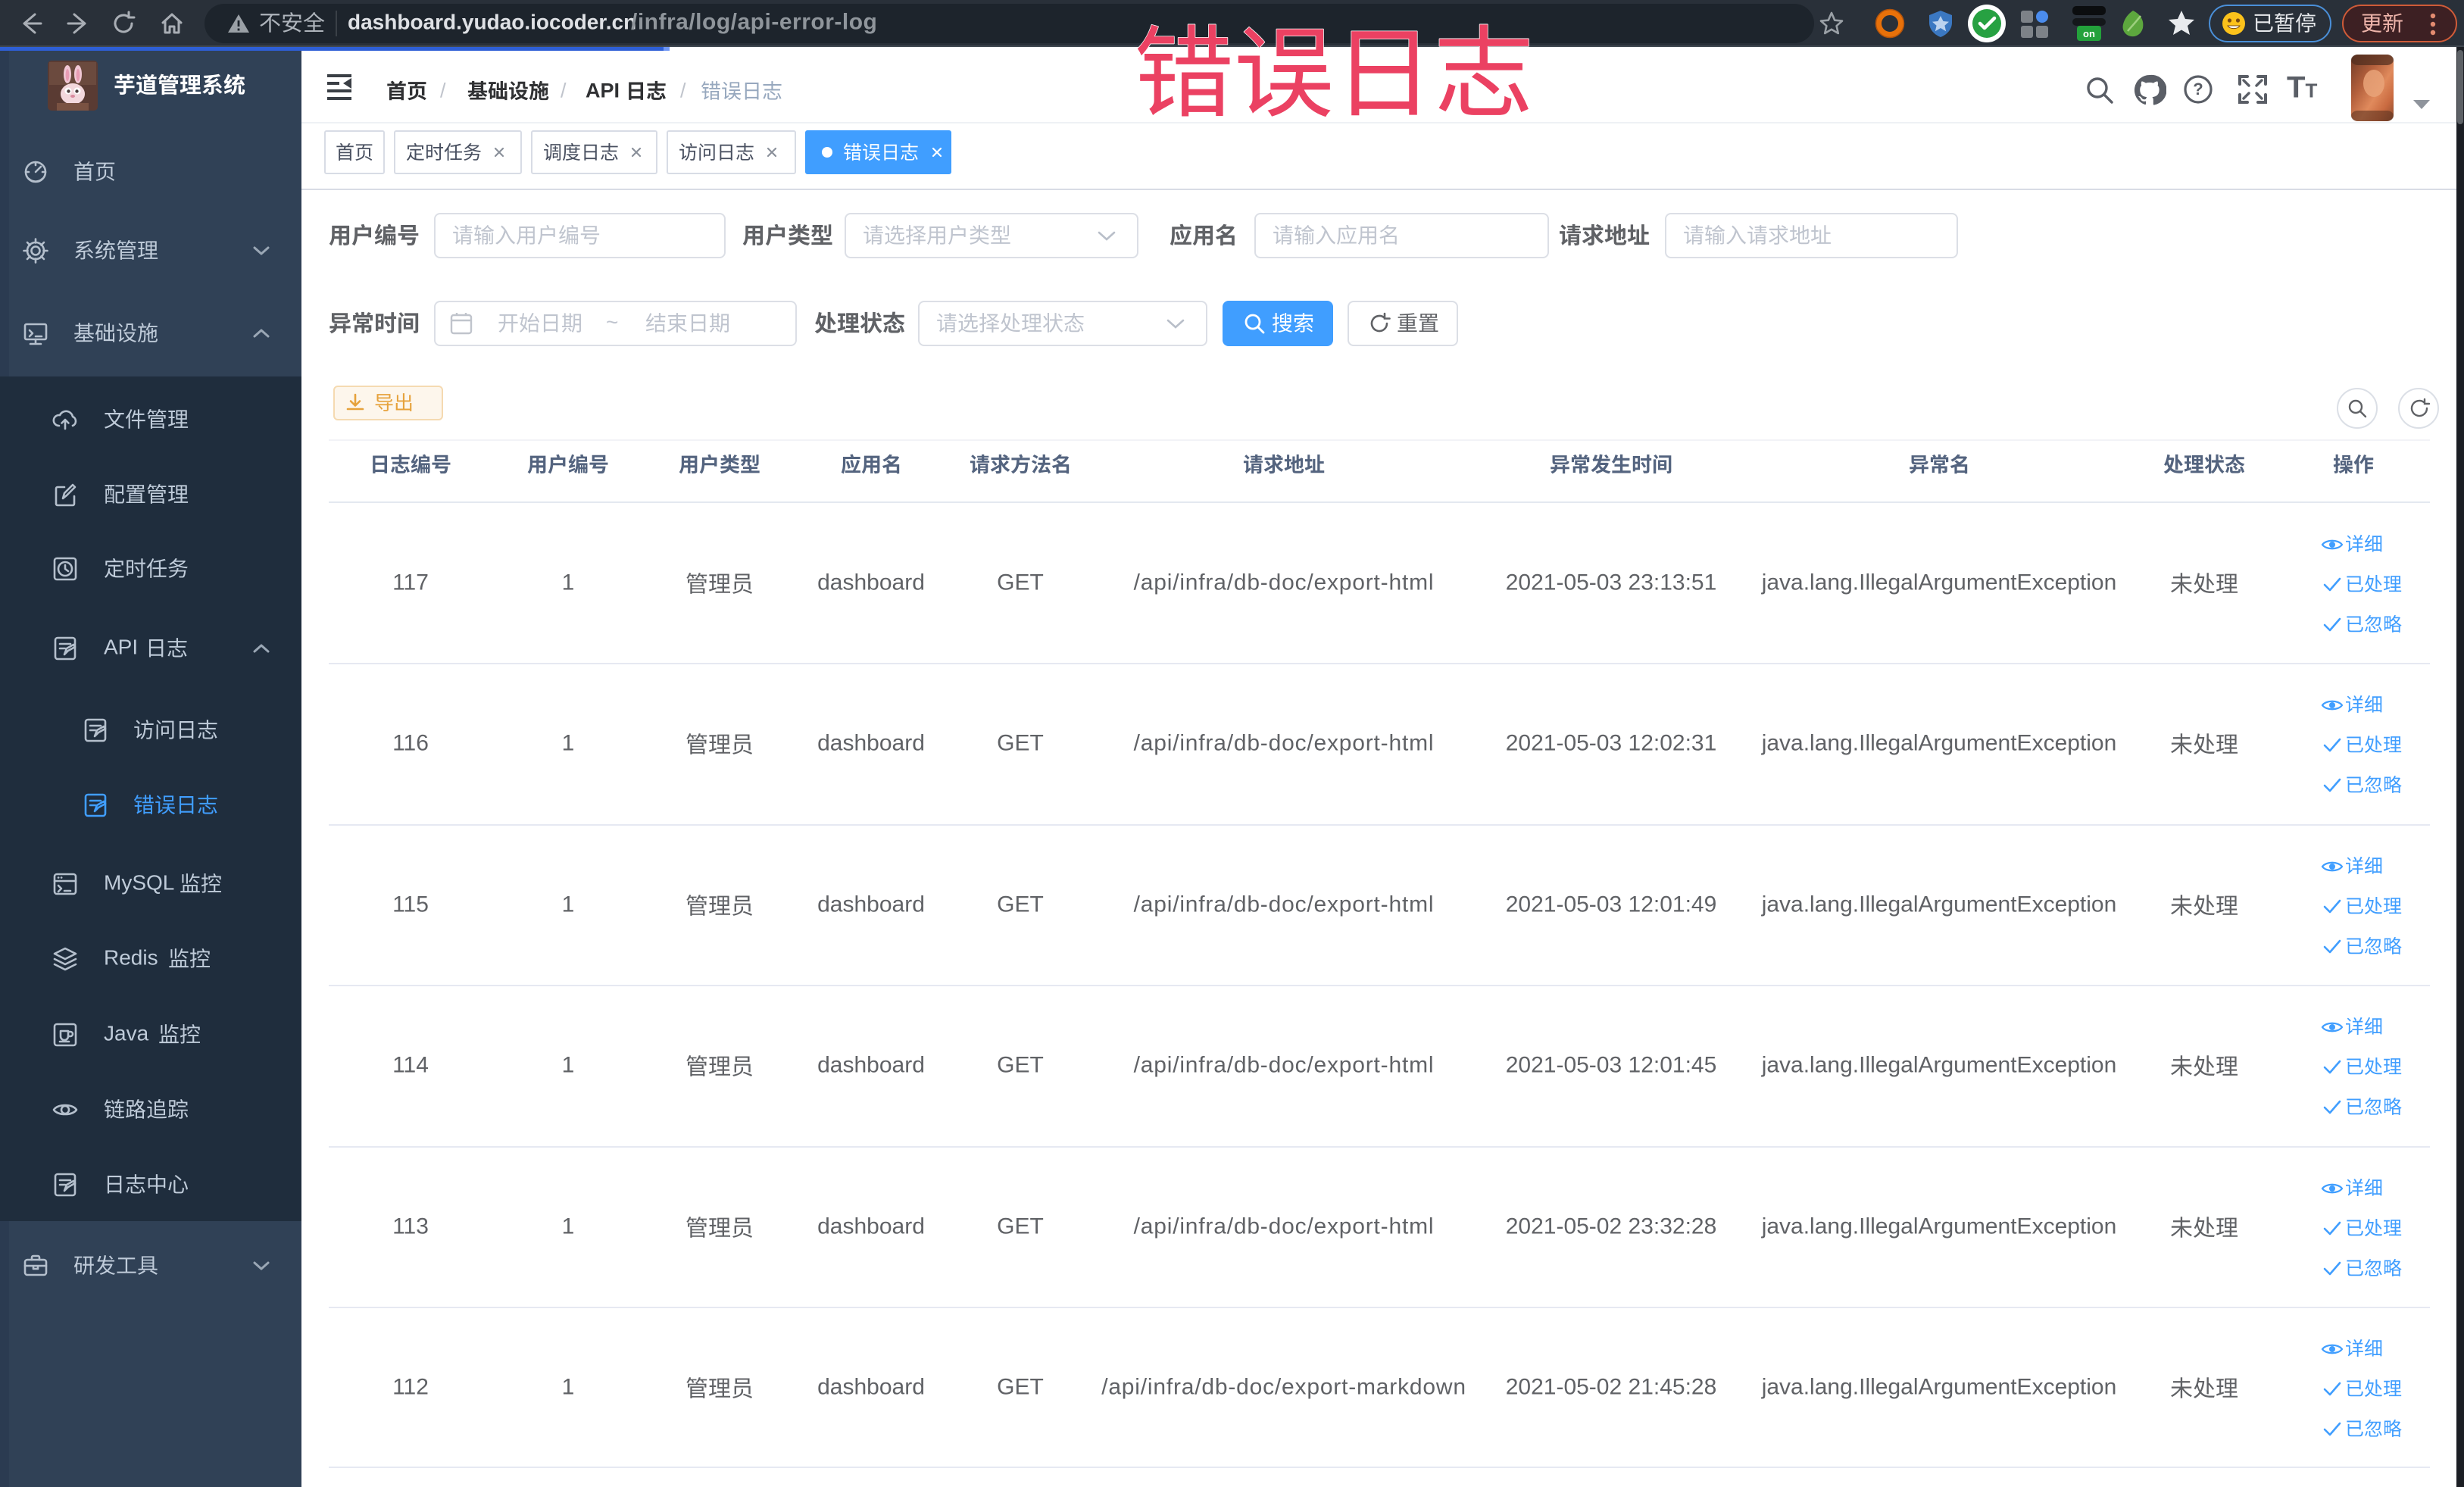 The width and height of the screenshot is (2464, 1487). Describe the element at coordinates (2089, 33) in the screenshot. I see `svg-text: on` at that location.